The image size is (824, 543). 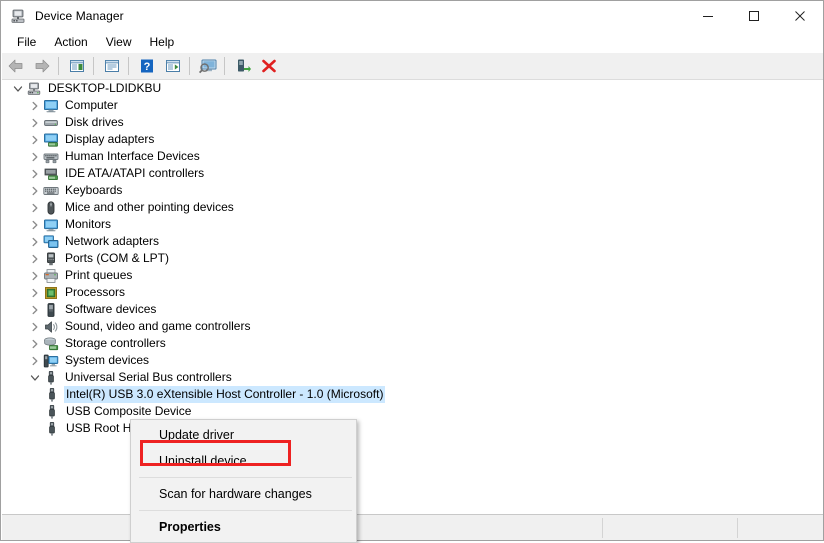 What do you see at coordinates (105, 88) in the screenshot?
I see `tree-root-label: DESKTOP-LDIDKBU` at bounding box center [105, 88].